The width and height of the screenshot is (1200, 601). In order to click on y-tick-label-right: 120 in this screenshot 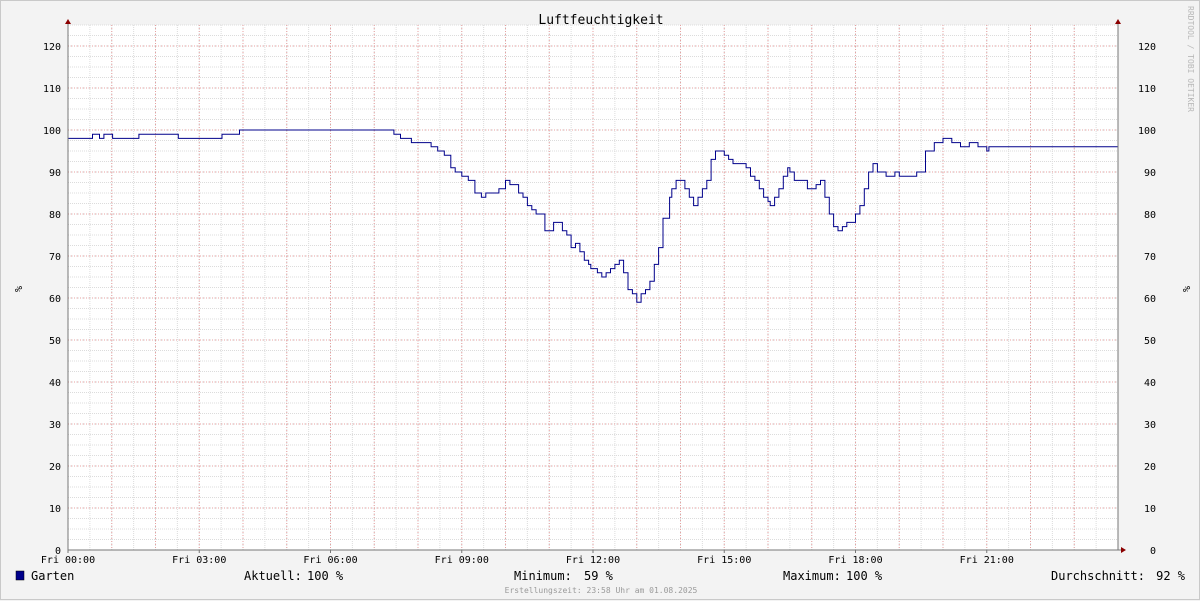, I will do `click(1147, 47)`.